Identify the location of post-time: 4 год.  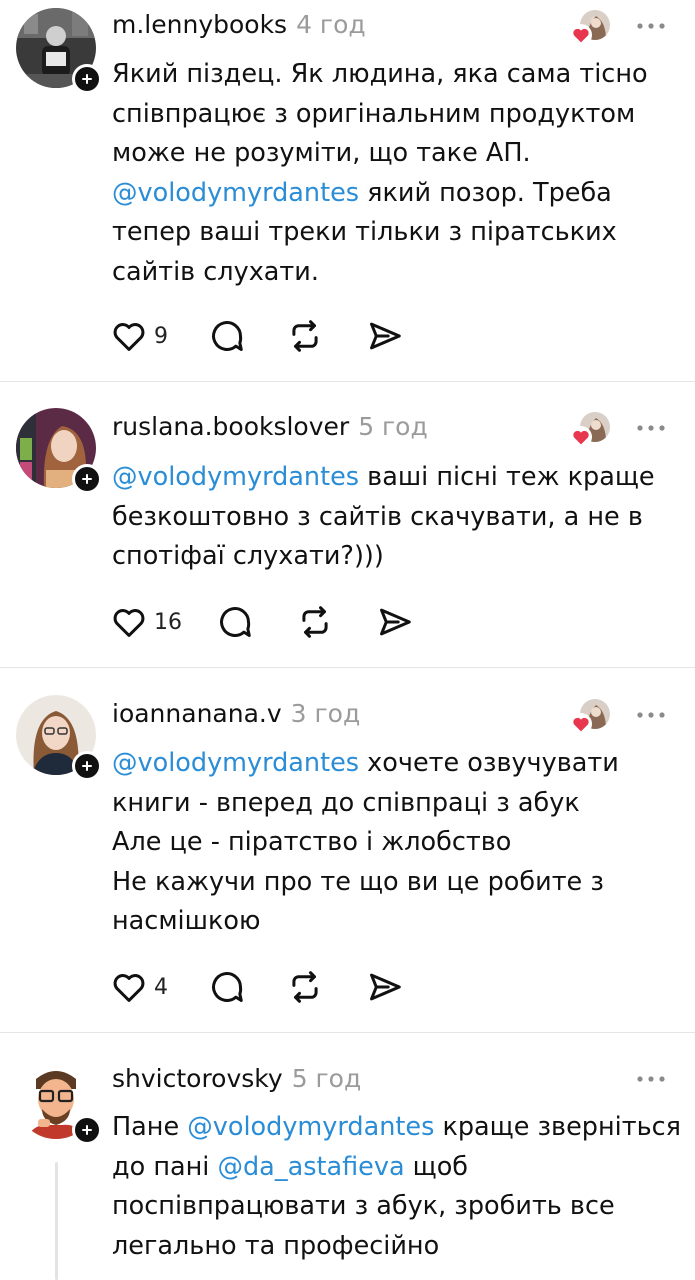
(331, 24).